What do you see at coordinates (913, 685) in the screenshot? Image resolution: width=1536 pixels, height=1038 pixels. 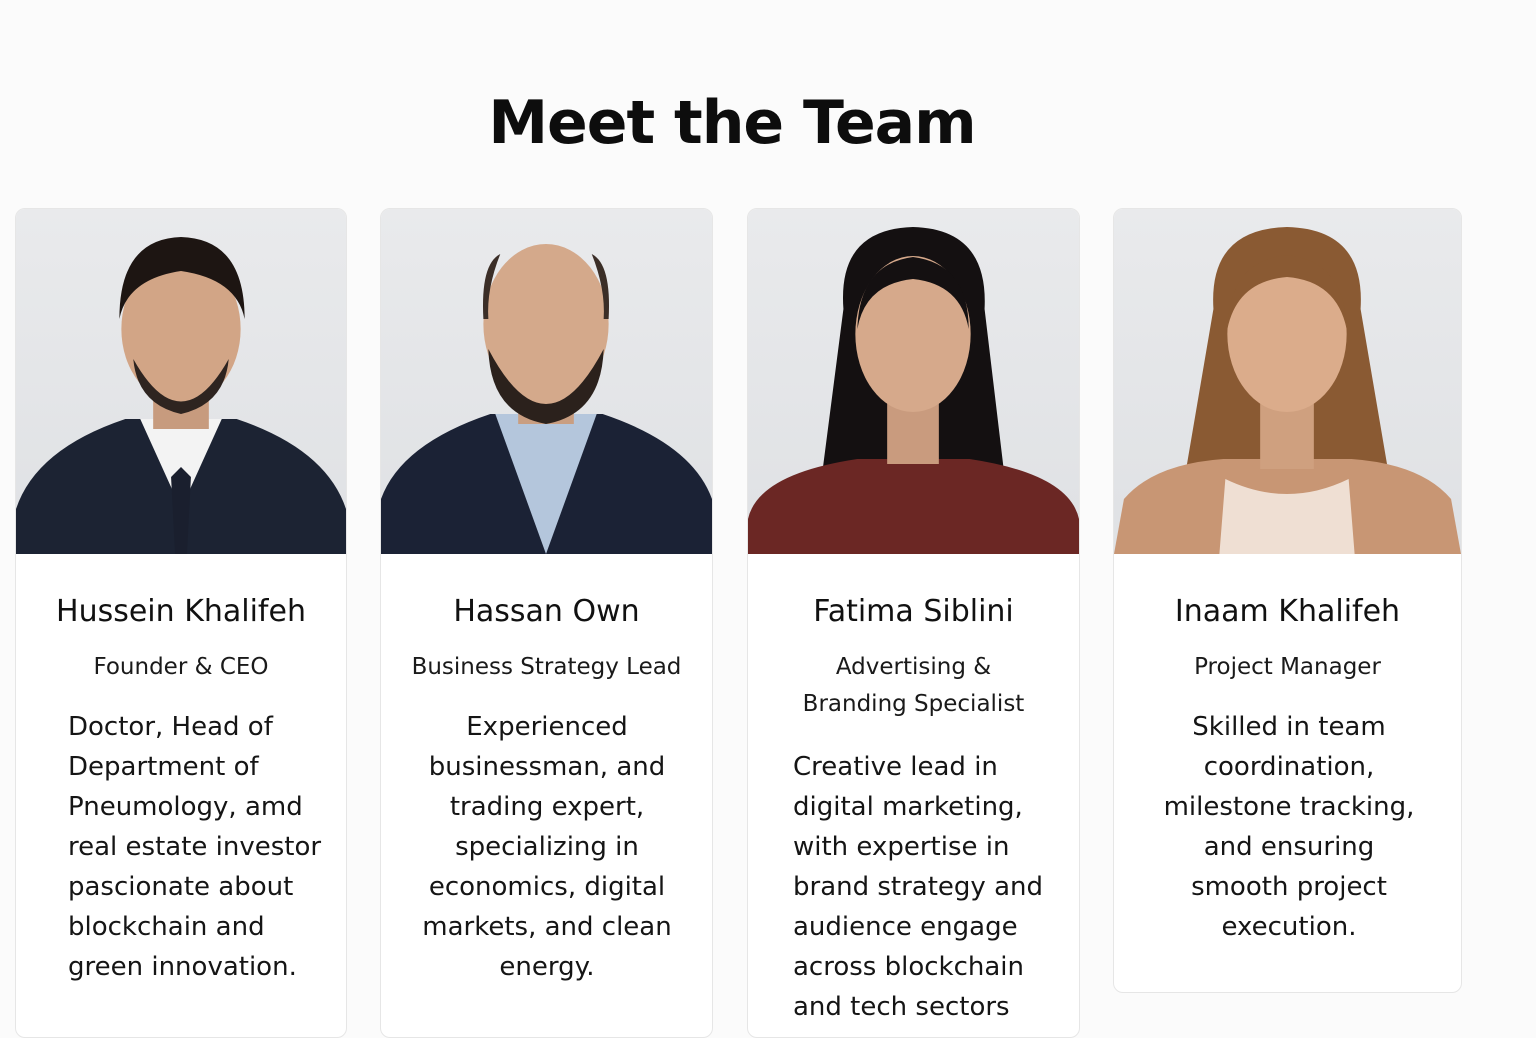 I see `member-role: Advertising & Branding Specialist` at bounding box center [913, 685].